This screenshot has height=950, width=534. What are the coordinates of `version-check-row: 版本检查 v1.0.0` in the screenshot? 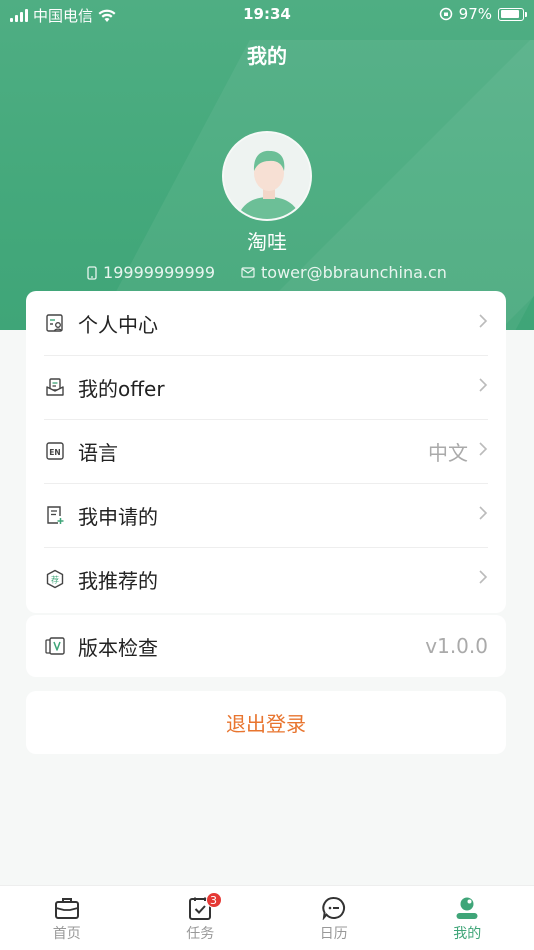 It's located at (266, 646).